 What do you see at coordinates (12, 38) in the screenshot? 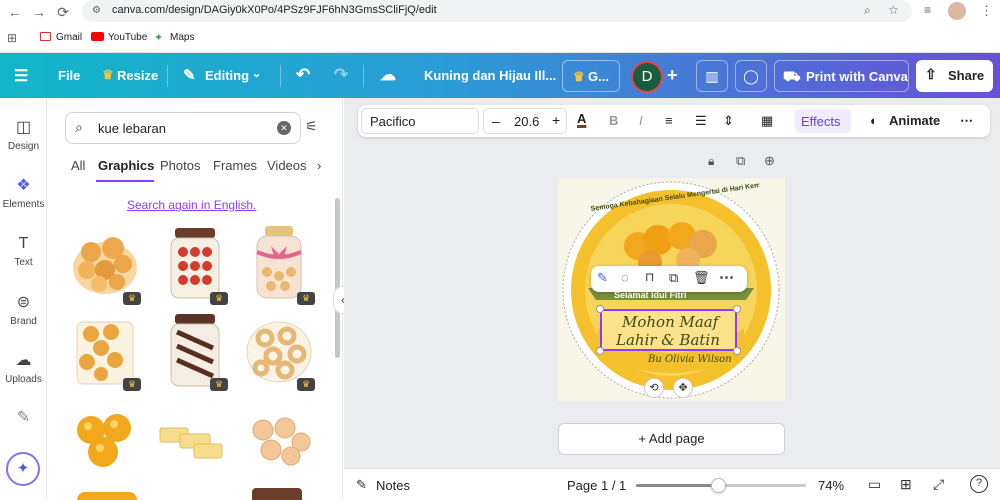
I see `apps-grid-icon: ⊞` at bounding box center [12, 38].